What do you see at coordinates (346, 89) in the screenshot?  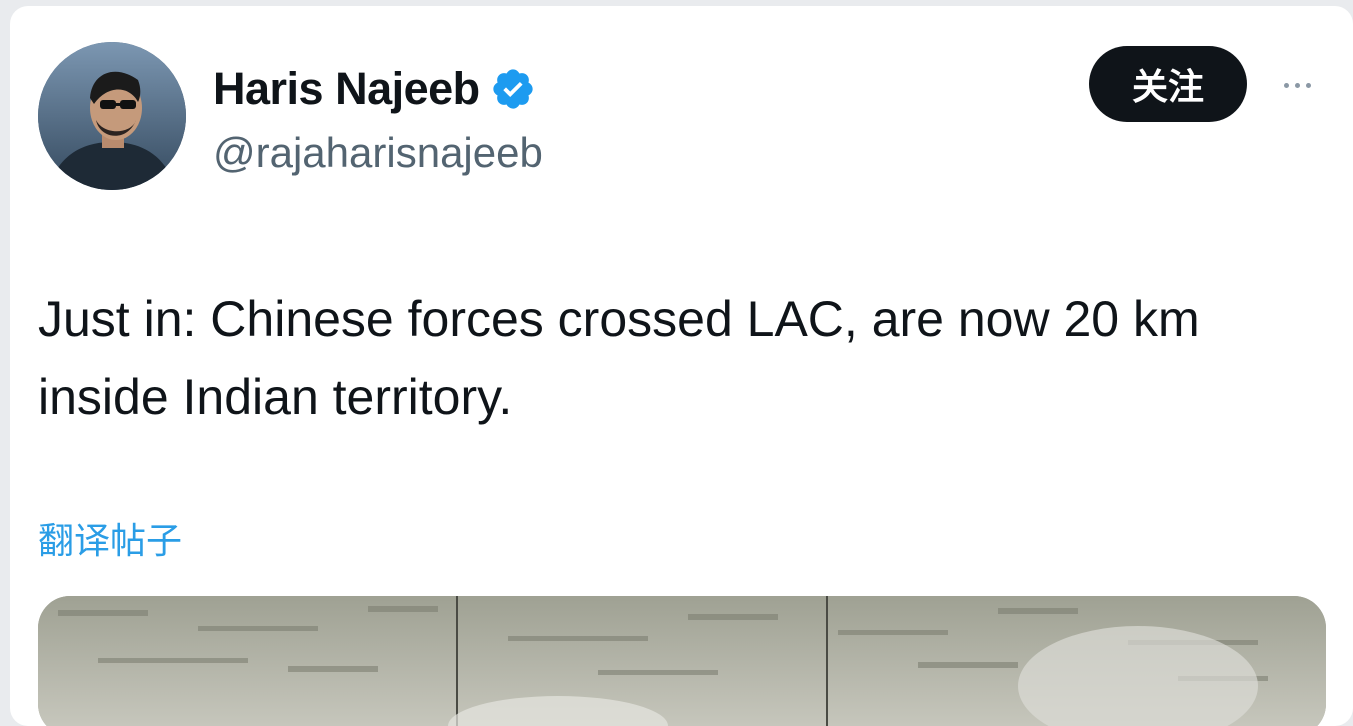 I see `display-name: Haris Najeeb` at bounding box center [346, 89].